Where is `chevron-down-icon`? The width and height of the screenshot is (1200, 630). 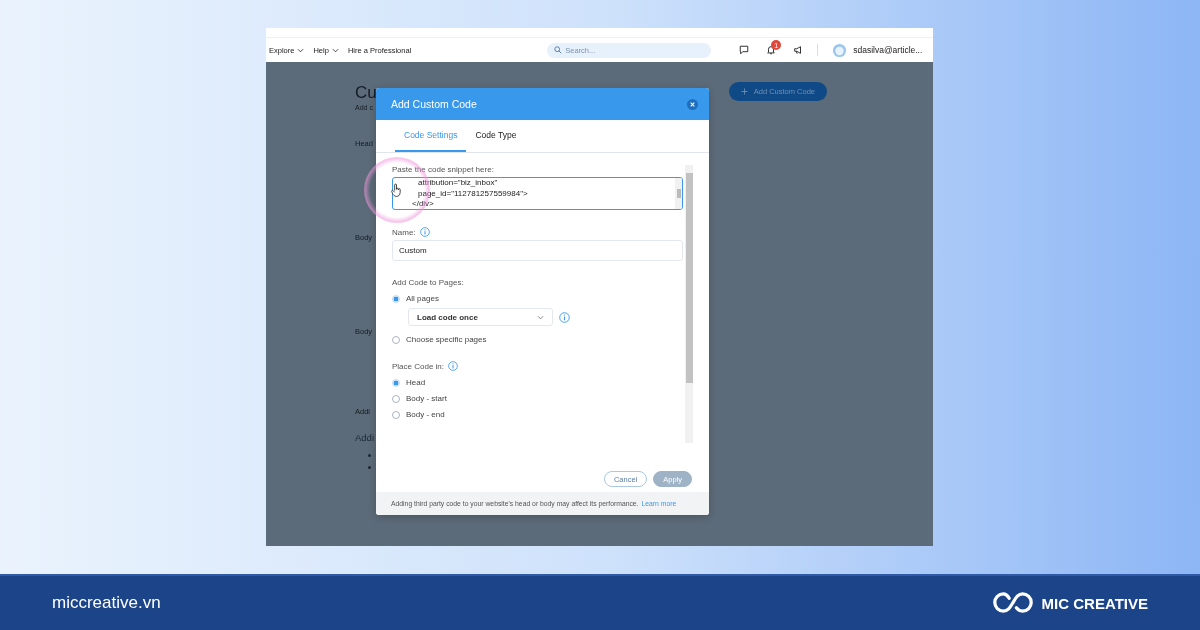
chevron-down-icon is located at coordinates (540, 317).